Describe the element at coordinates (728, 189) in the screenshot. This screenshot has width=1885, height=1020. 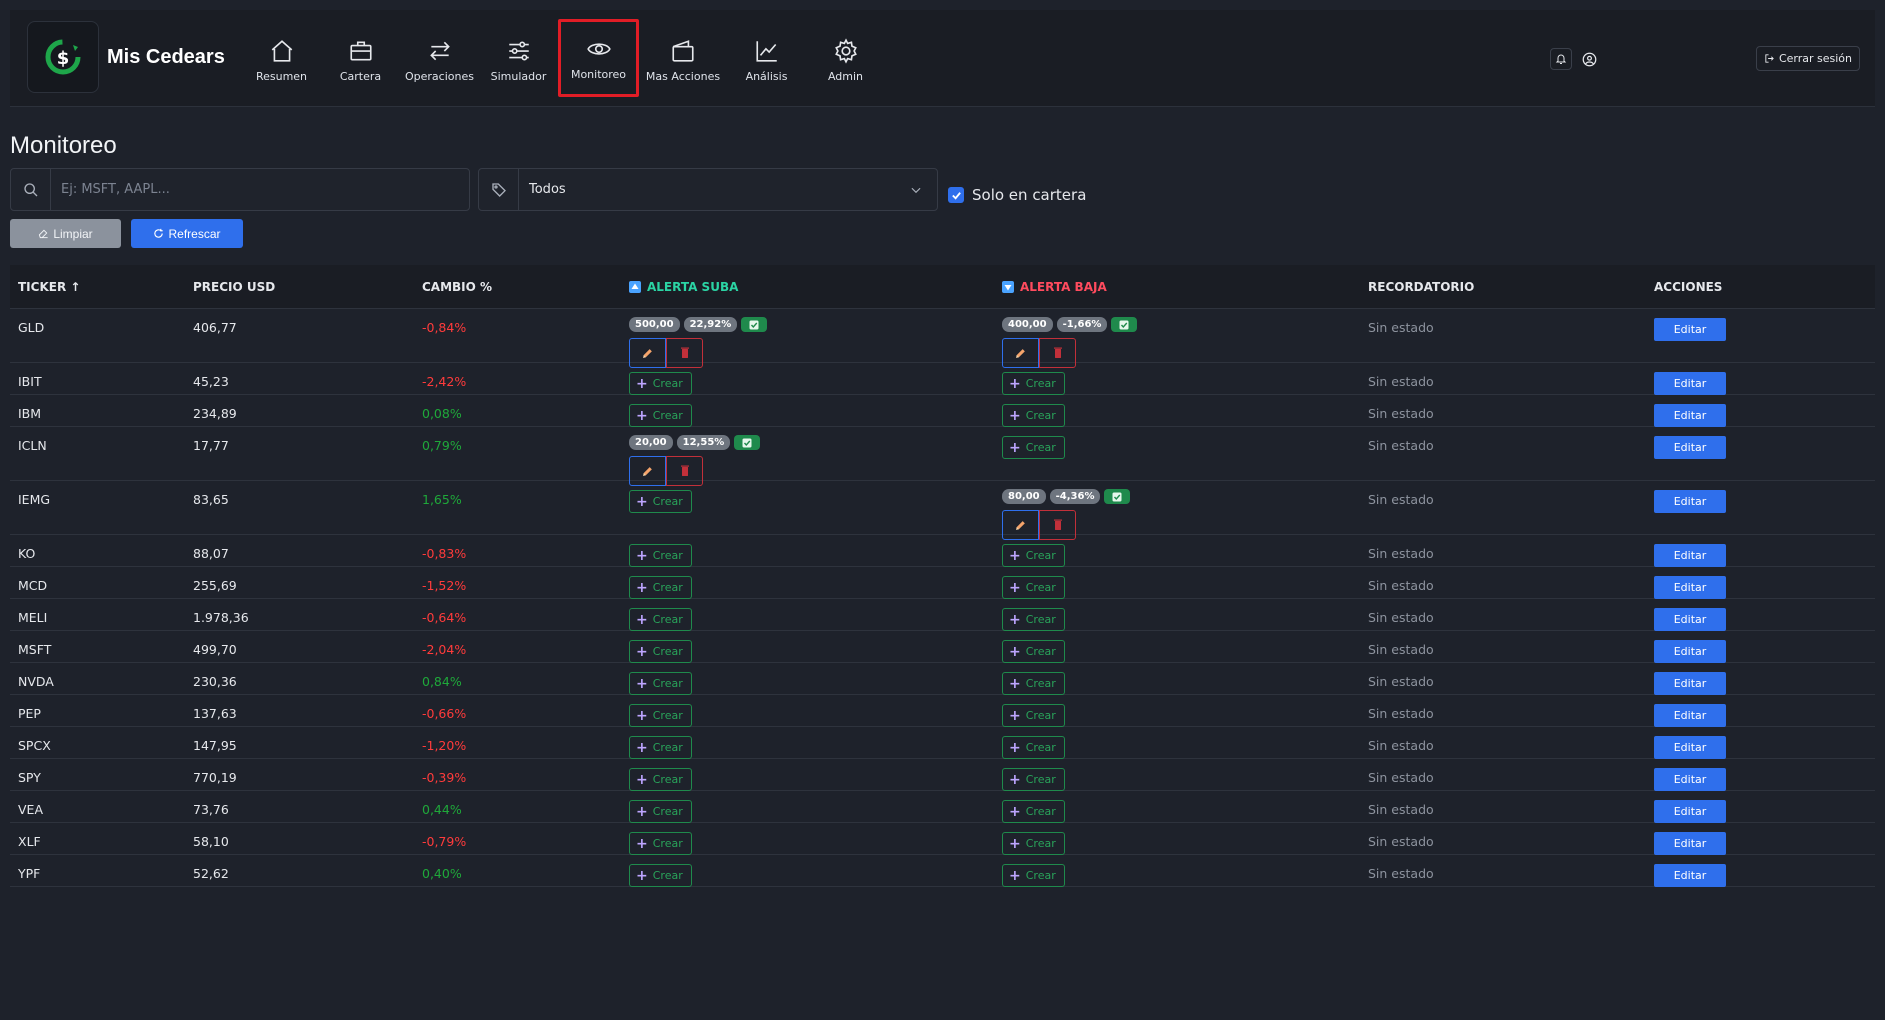
I see `category-select: Todos` at that location.